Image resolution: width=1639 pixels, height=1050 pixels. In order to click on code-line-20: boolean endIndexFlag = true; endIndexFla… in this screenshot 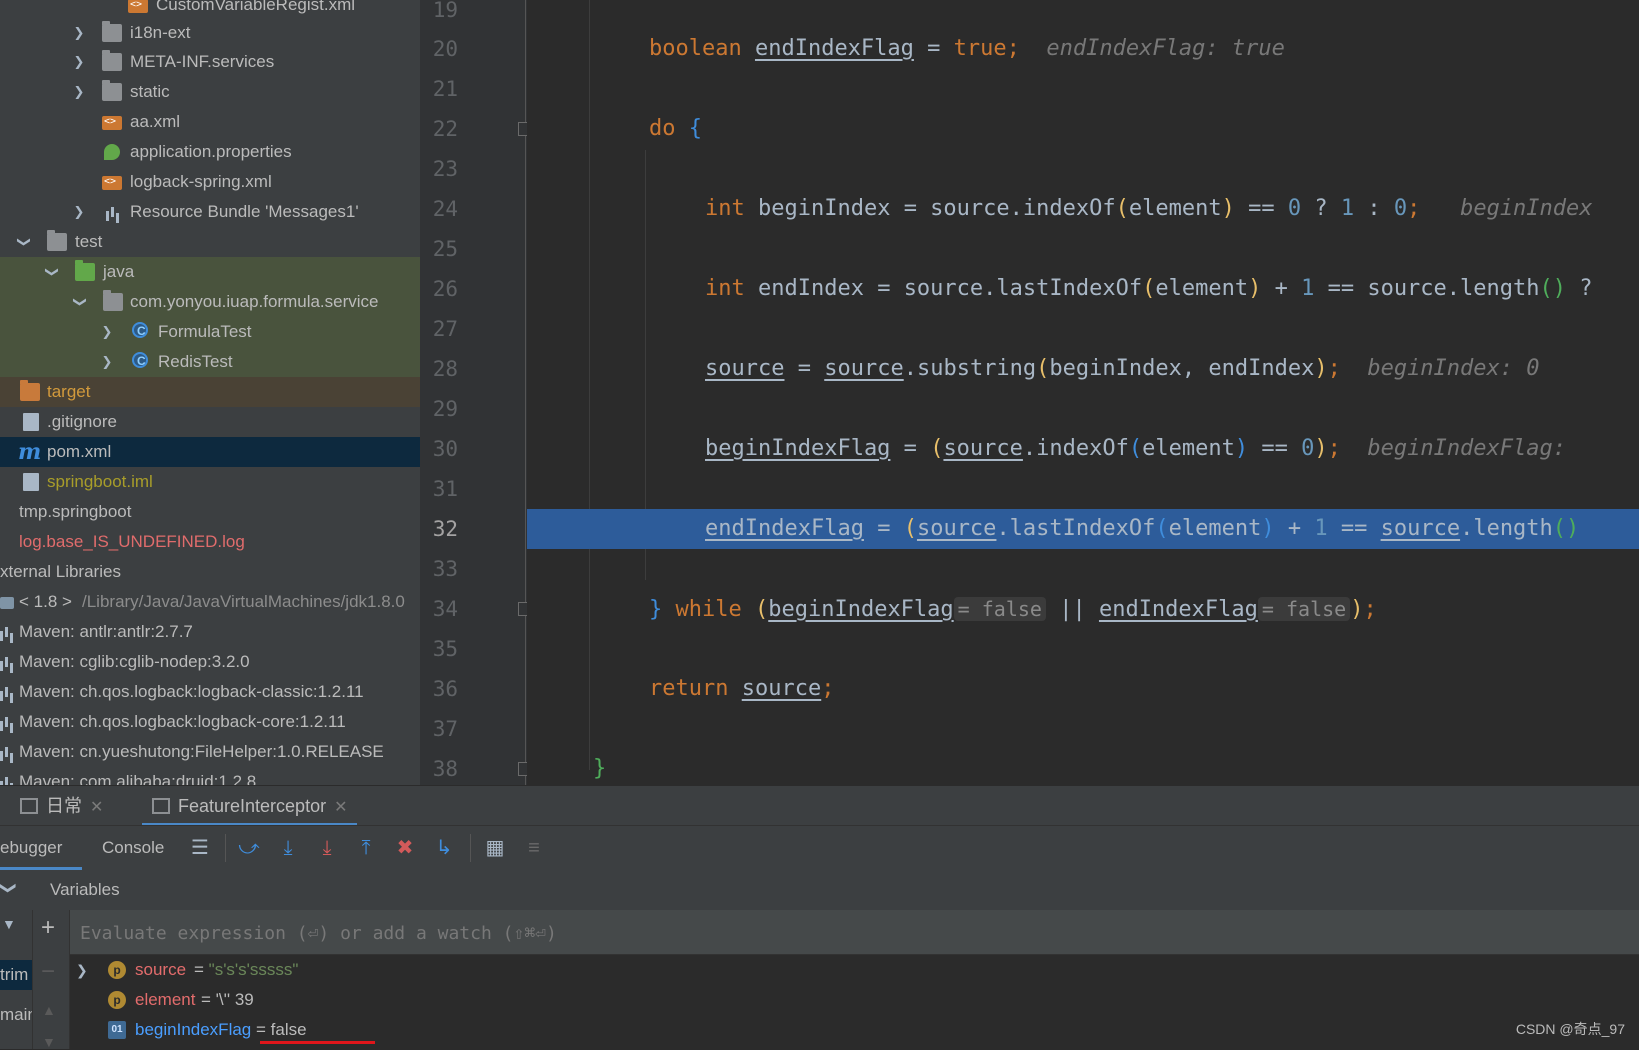, I will do `click(1083, 49)`.